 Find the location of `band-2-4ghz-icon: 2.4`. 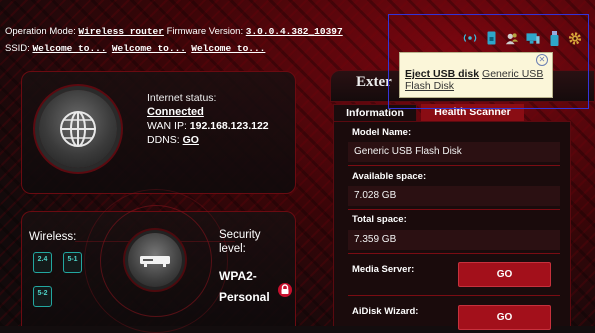

band-2-4ghz-icon: 2.4 is located at coordinates (42, 262).